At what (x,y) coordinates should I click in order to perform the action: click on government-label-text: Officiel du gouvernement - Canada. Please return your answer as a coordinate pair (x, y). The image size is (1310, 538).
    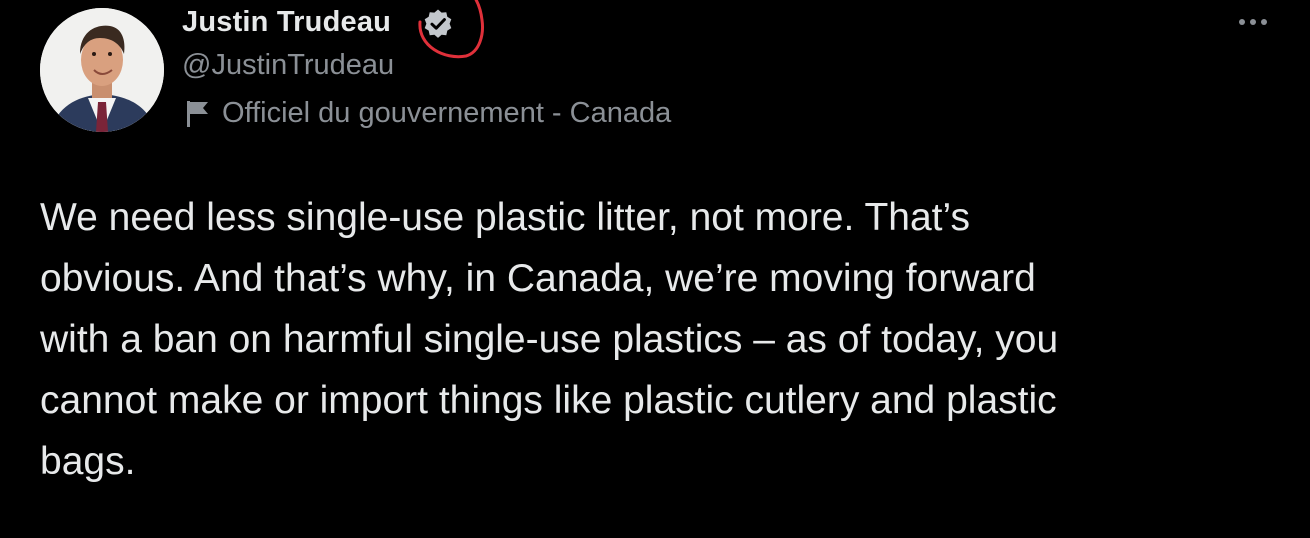
    Looking at the image, I should click on (447, 112).